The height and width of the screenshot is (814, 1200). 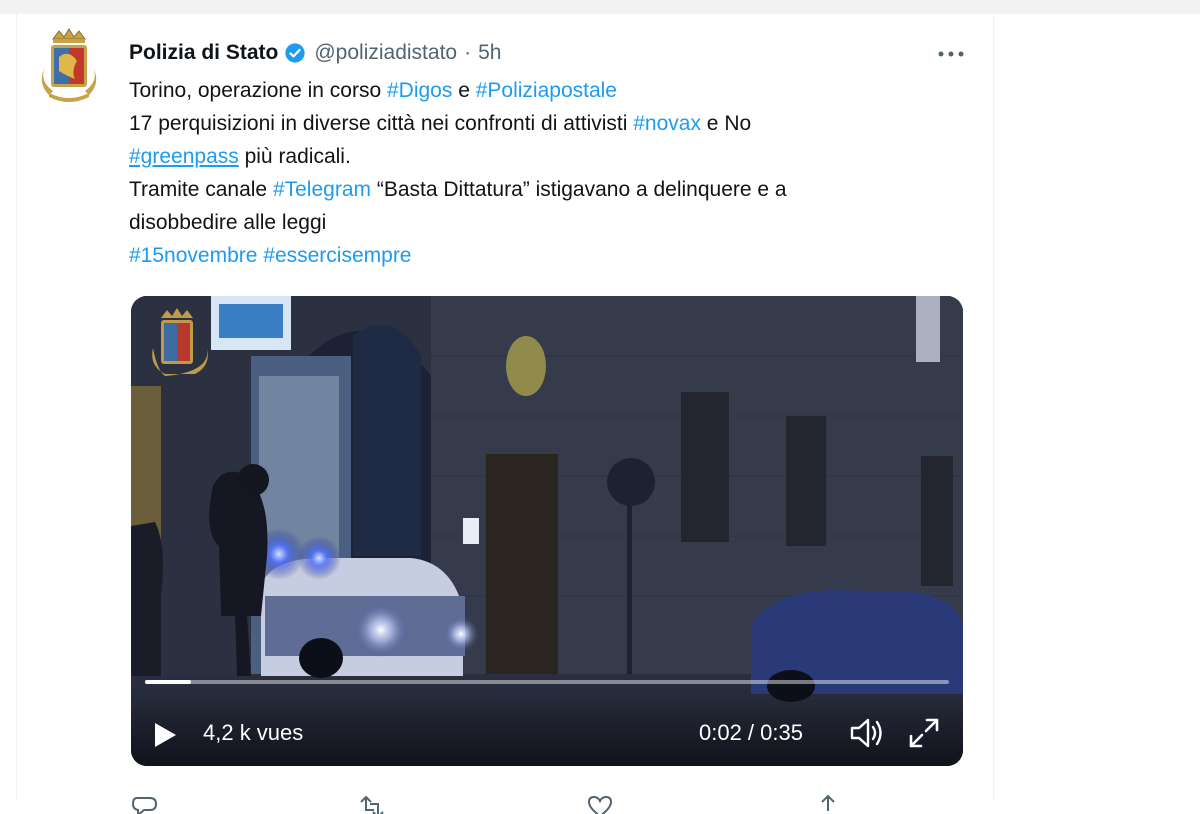 I want to click on video-time: 0:02 / 0:35, so click(x=751, y=732).